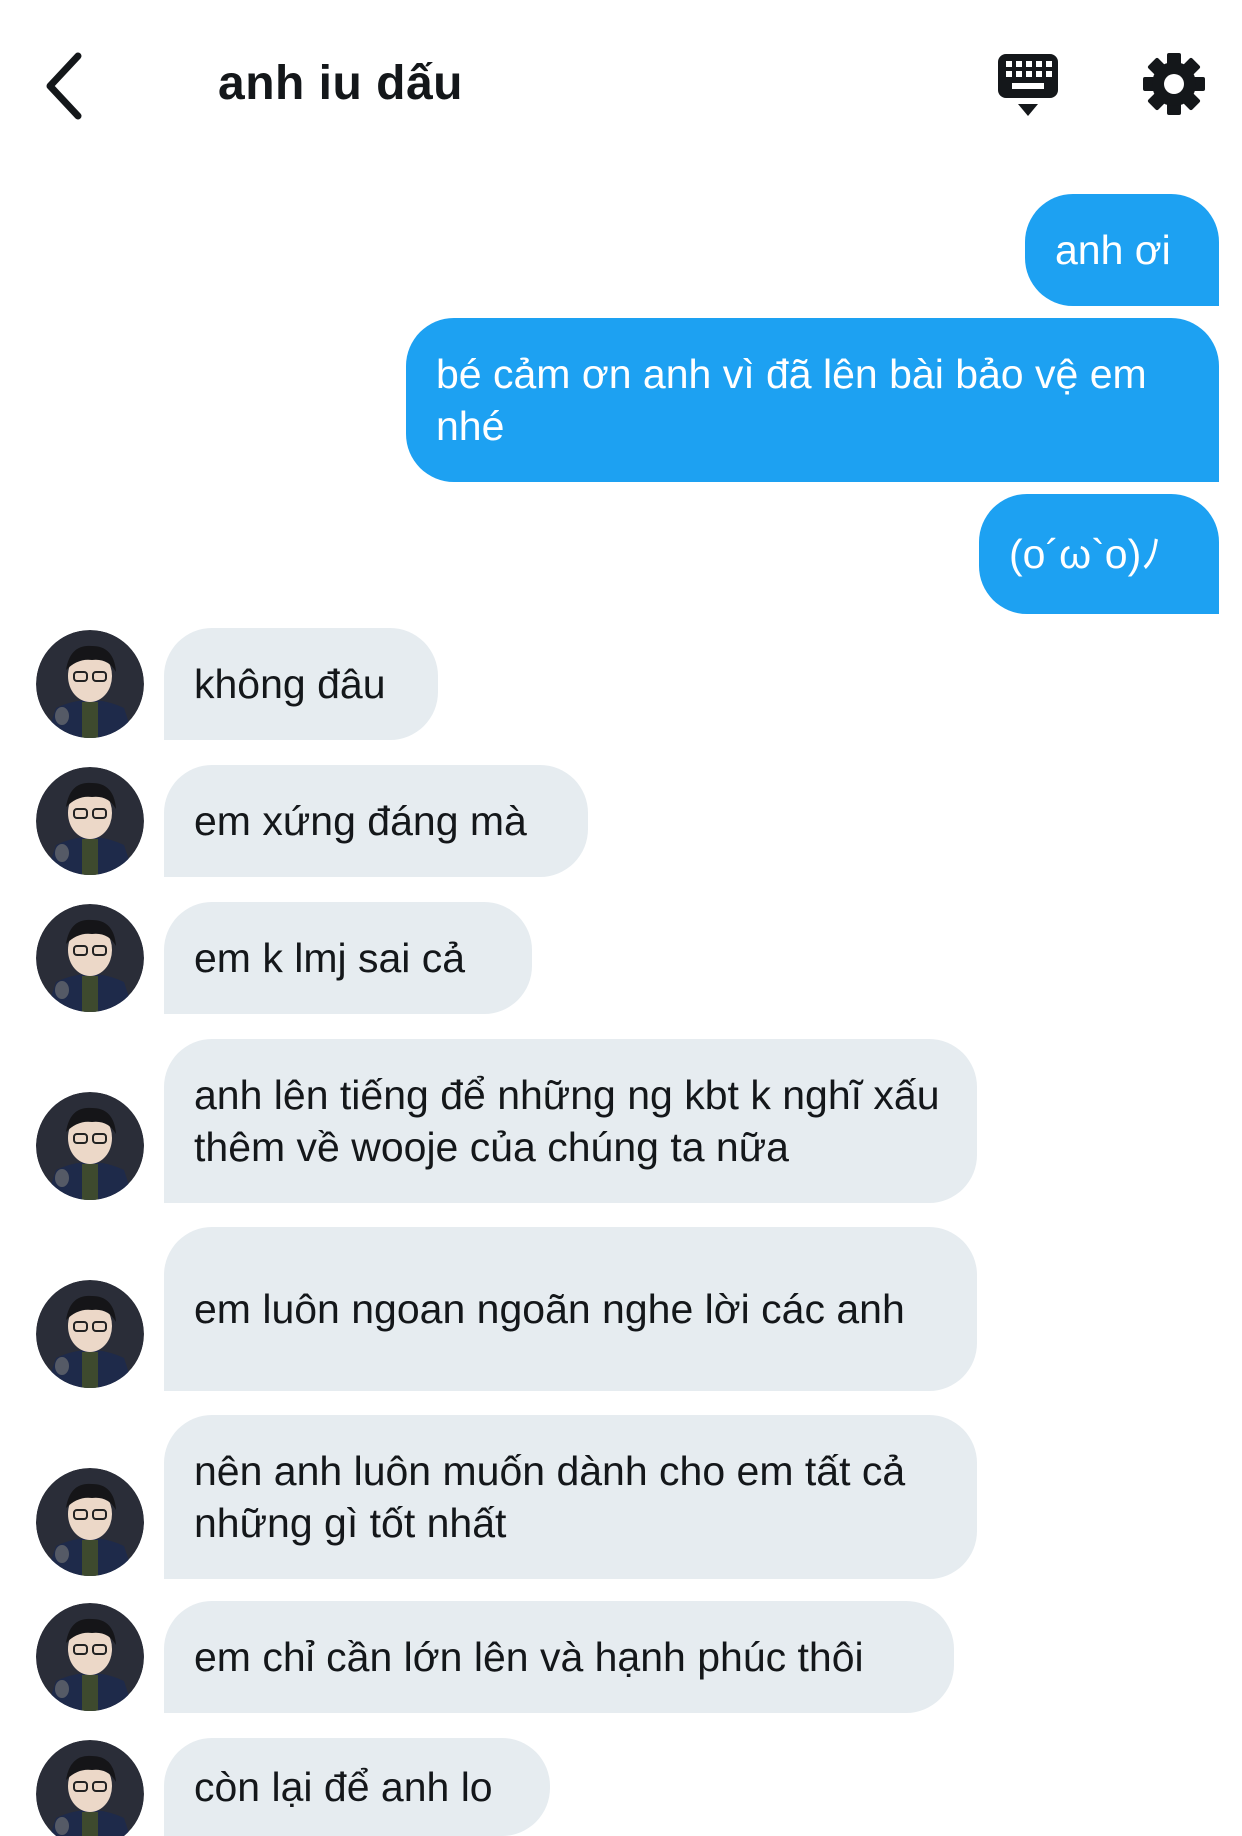 This screenshot has width=1242, height=1836. What do you see at coordinates (549, 1309) in the screenshot?
I see `message-text: em luôn ngoan ngoãn nghe lời các anh` at bounding box center [549, 1309].